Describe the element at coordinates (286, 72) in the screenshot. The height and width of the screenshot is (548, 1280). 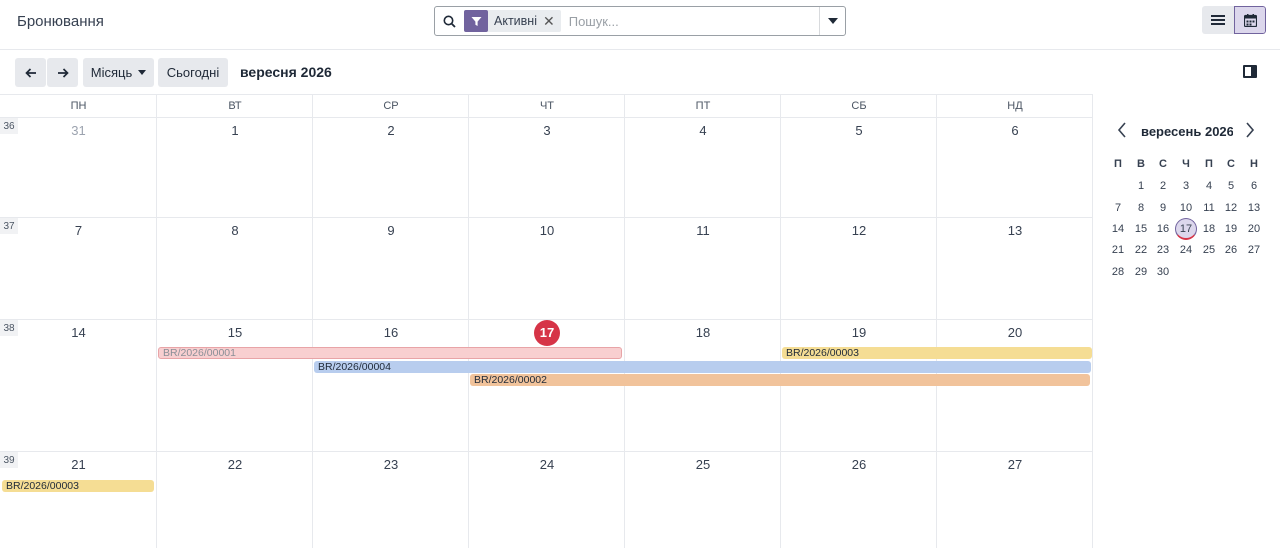
I see `period-title: вересня 2026` at that location.